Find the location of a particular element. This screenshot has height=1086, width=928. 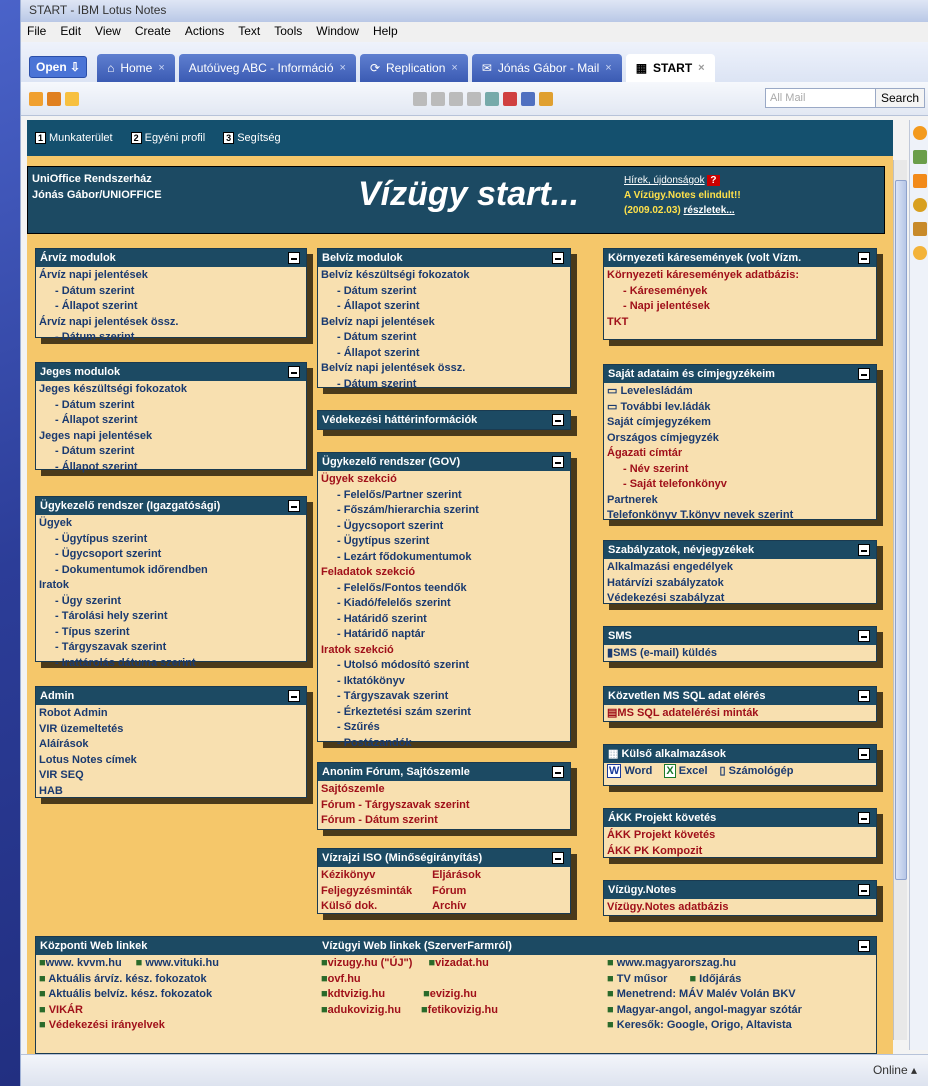

sametime-icon is located at coordinates (919, 133).